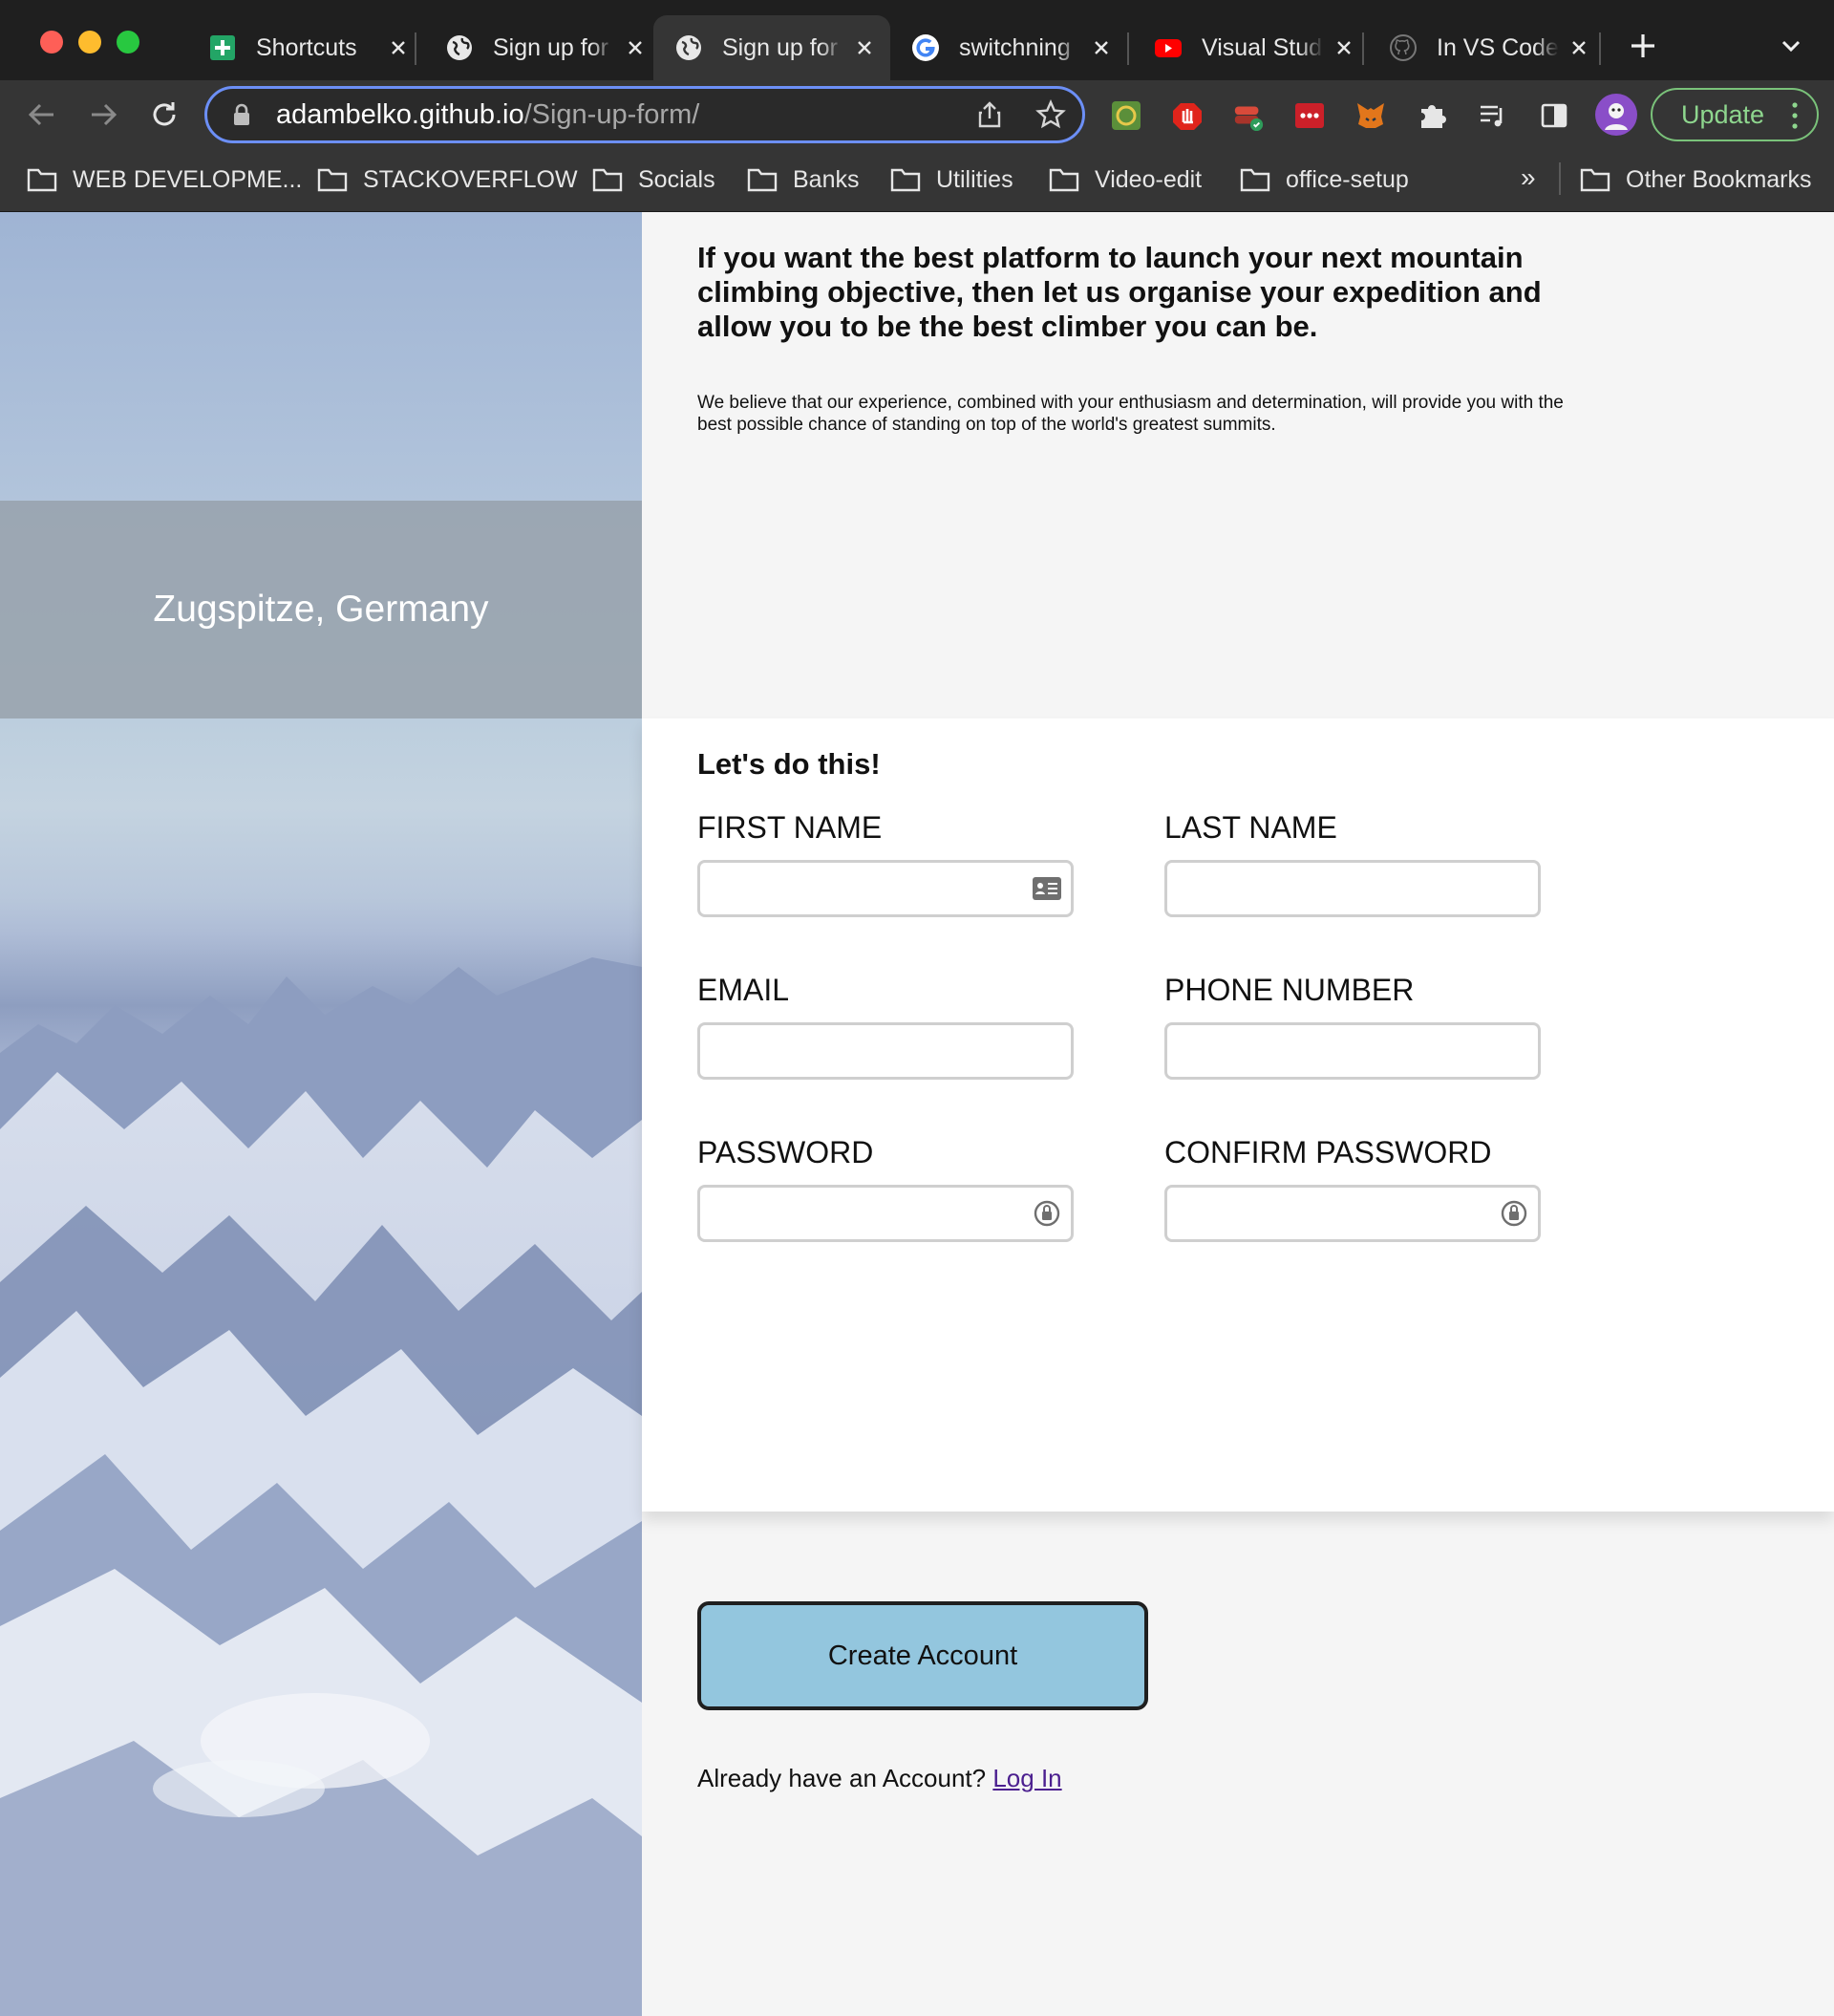 The height and width of the screenshot is (2016, 1834). What do you see at coordinates (1248, 115) in the screenshot?
I see `cloud-extension-icon` at bounding box center [1248, 115].